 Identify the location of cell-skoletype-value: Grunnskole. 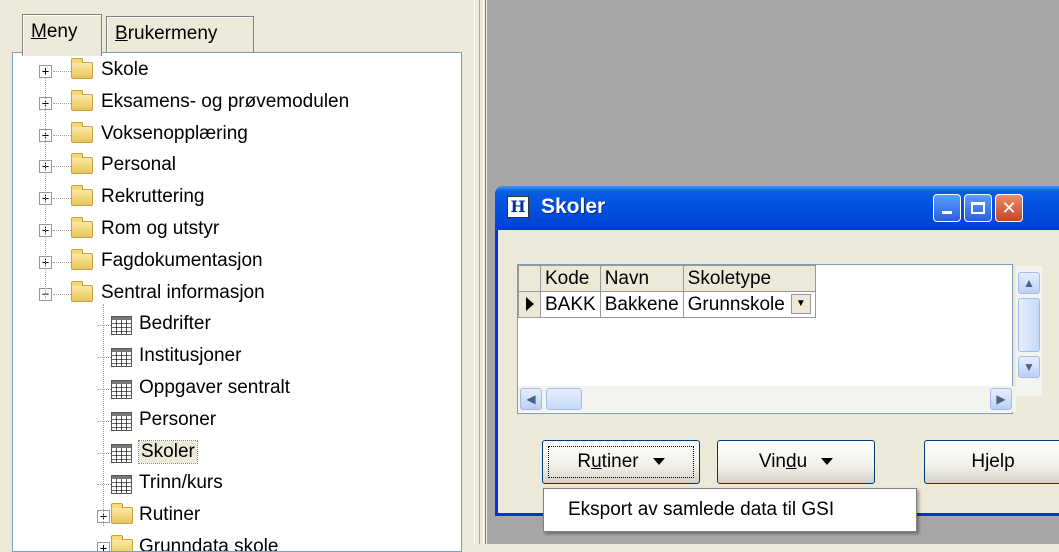
(736, 304).